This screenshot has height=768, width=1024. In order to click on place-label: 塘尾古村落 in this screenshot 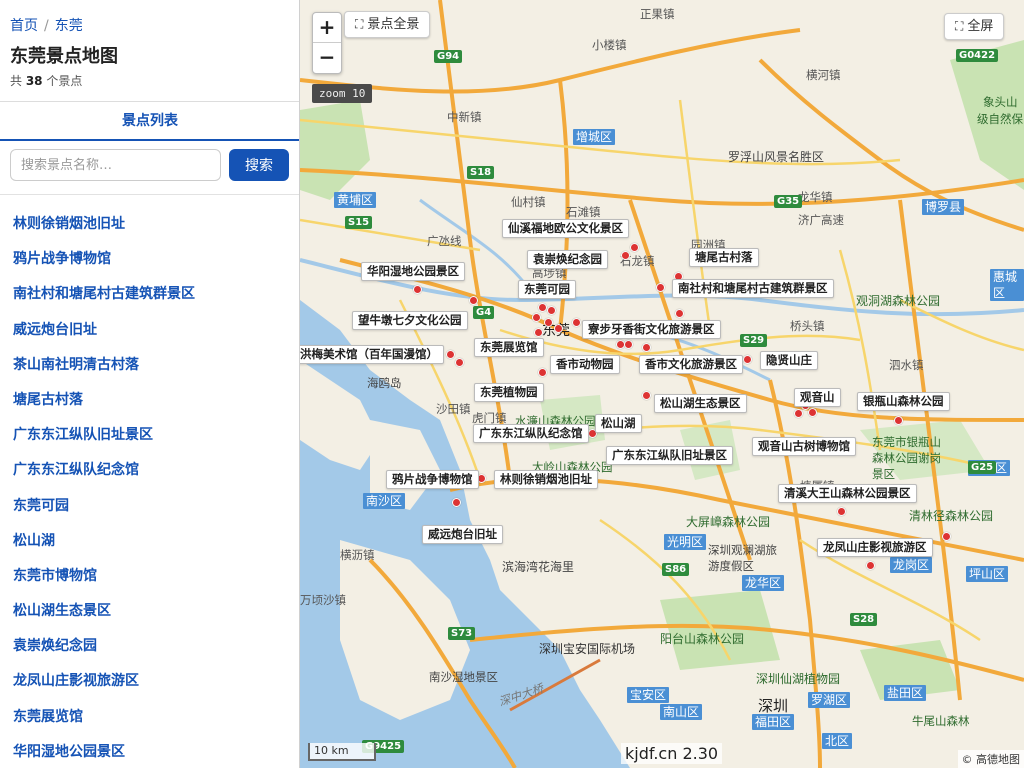, I will do `click(724, 257)`.